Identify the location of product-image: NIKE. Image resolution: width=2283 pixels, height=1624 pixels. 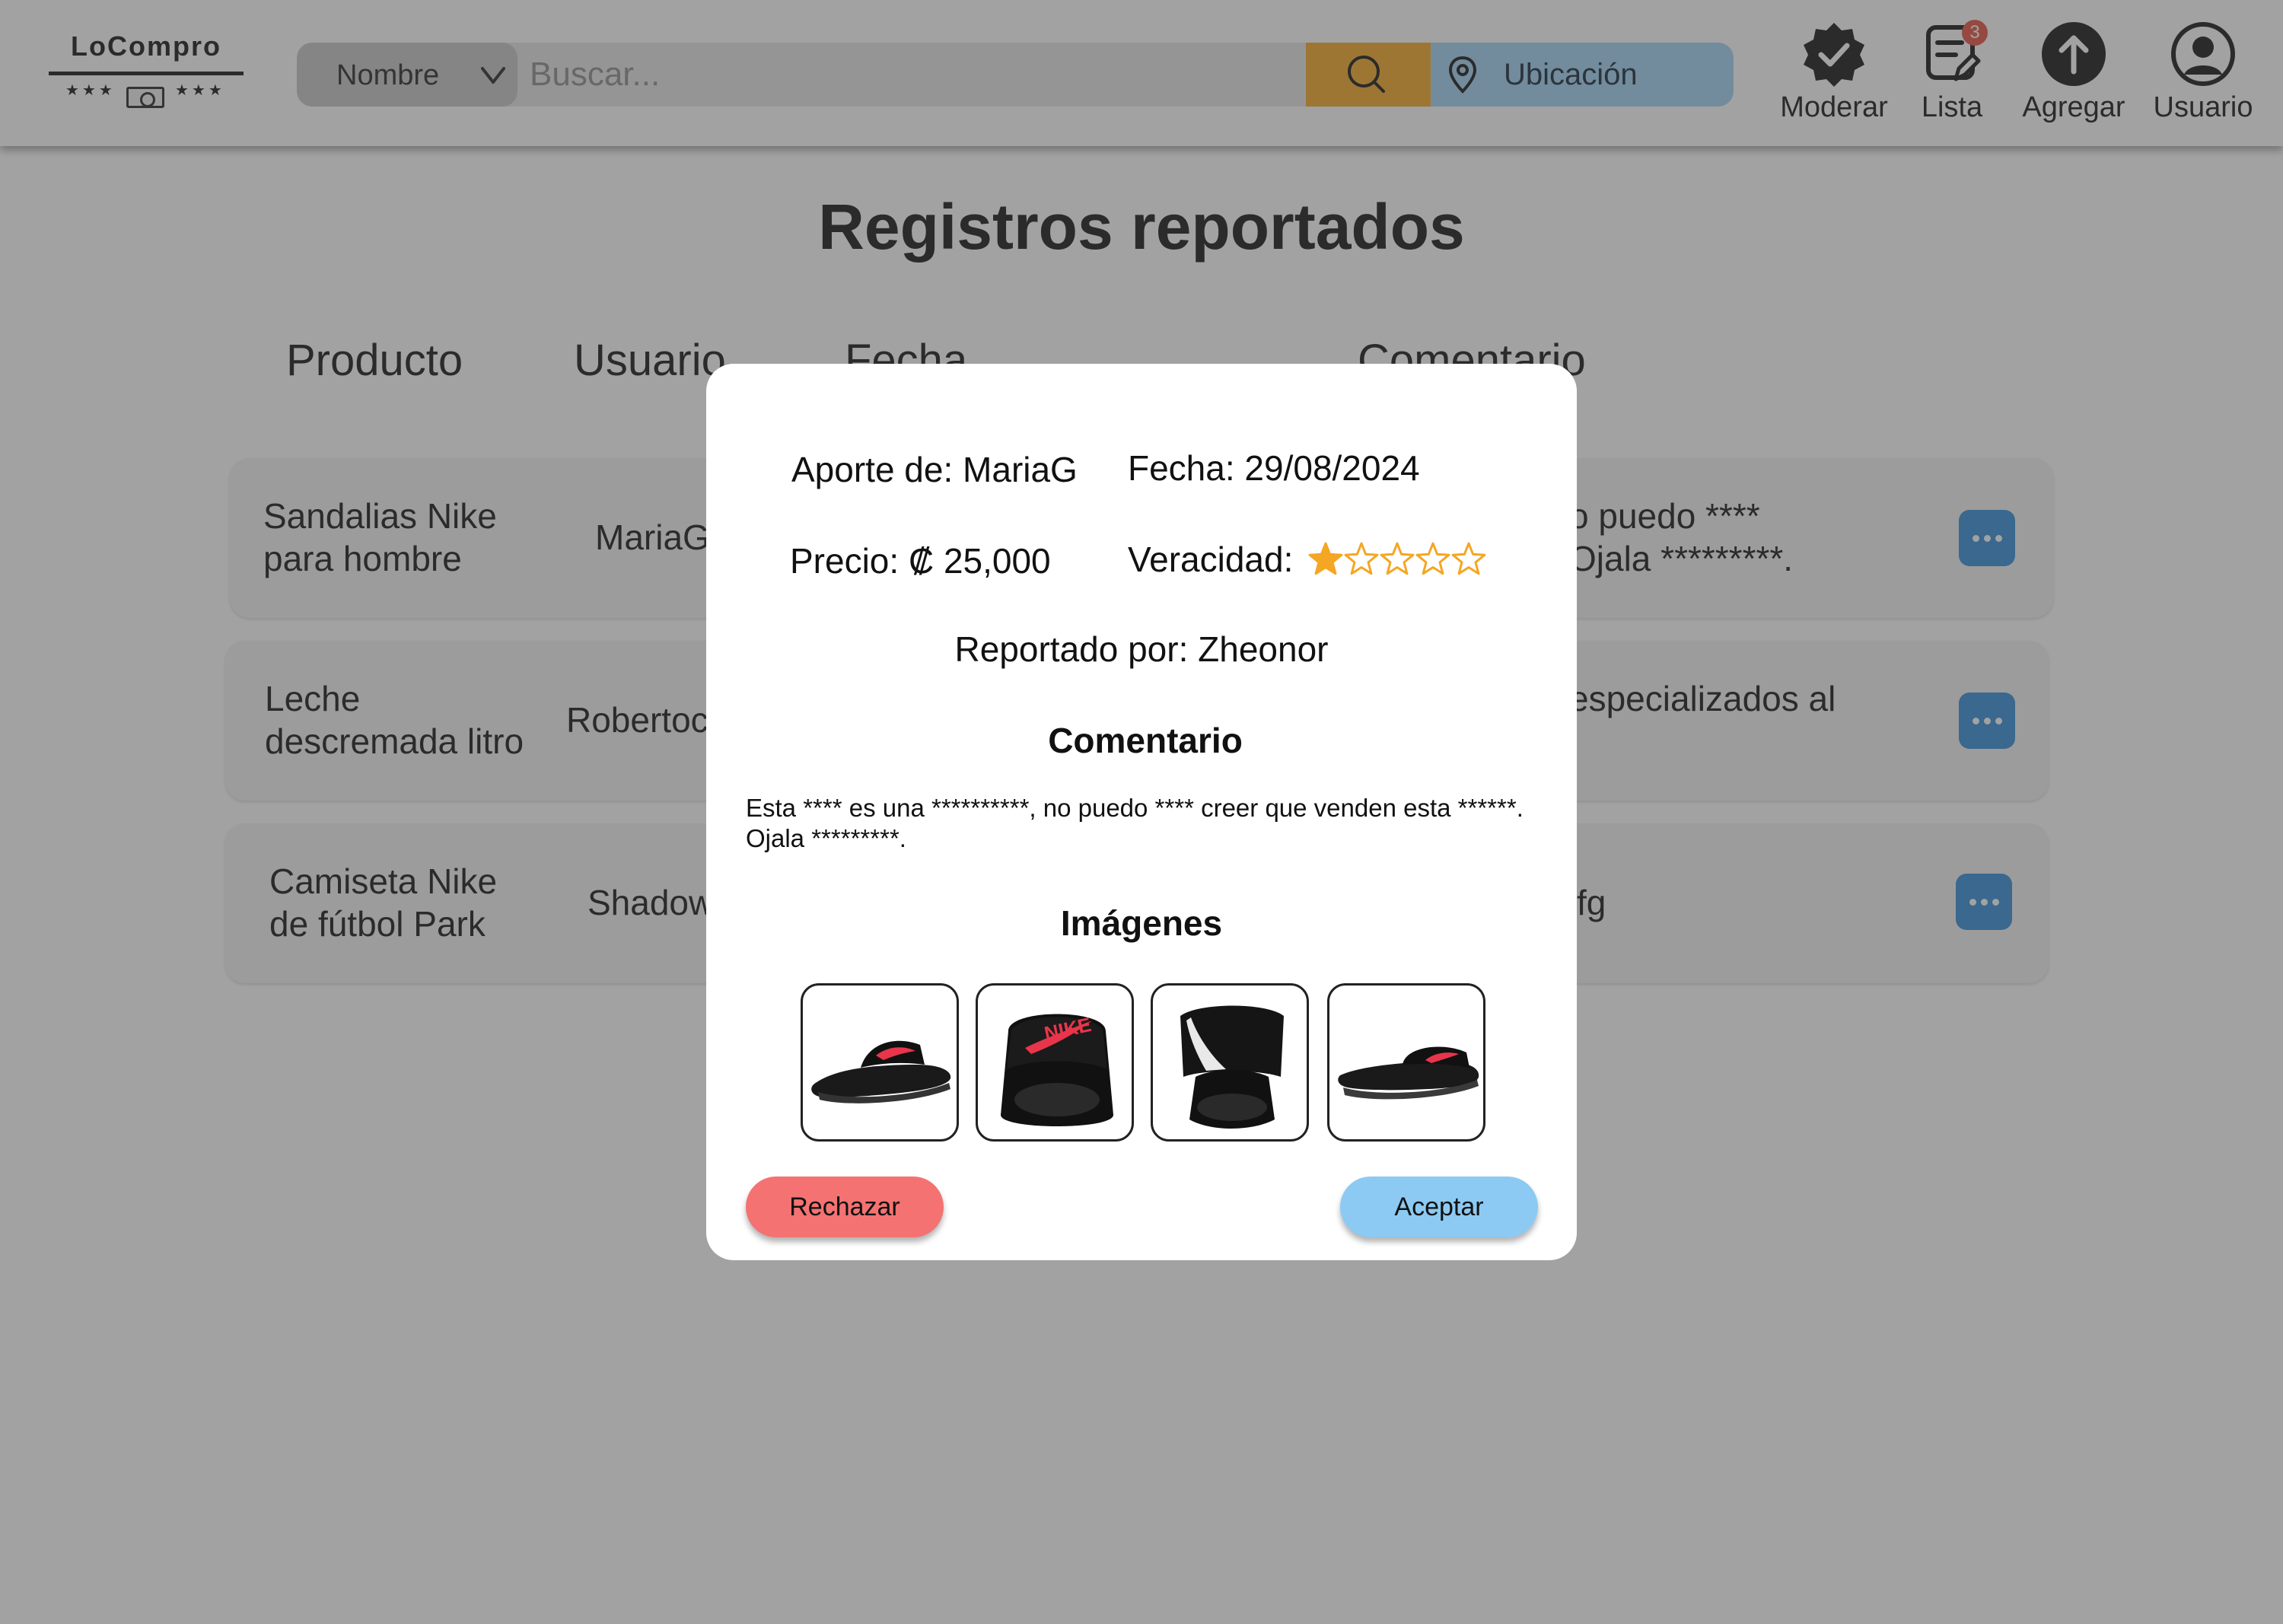
(1055, 1062).